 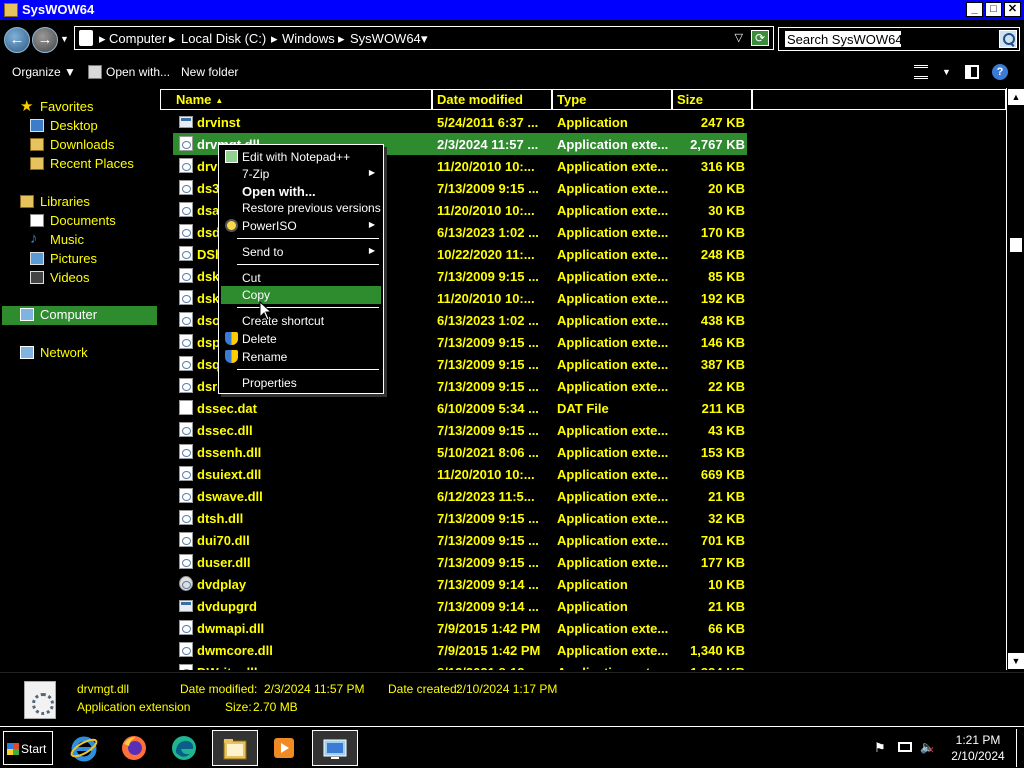 What do you see at coordinates (64, 39) in the screenshot?
I see `recent-pages-dropdown: ▼` at bounding box center [64, 39].